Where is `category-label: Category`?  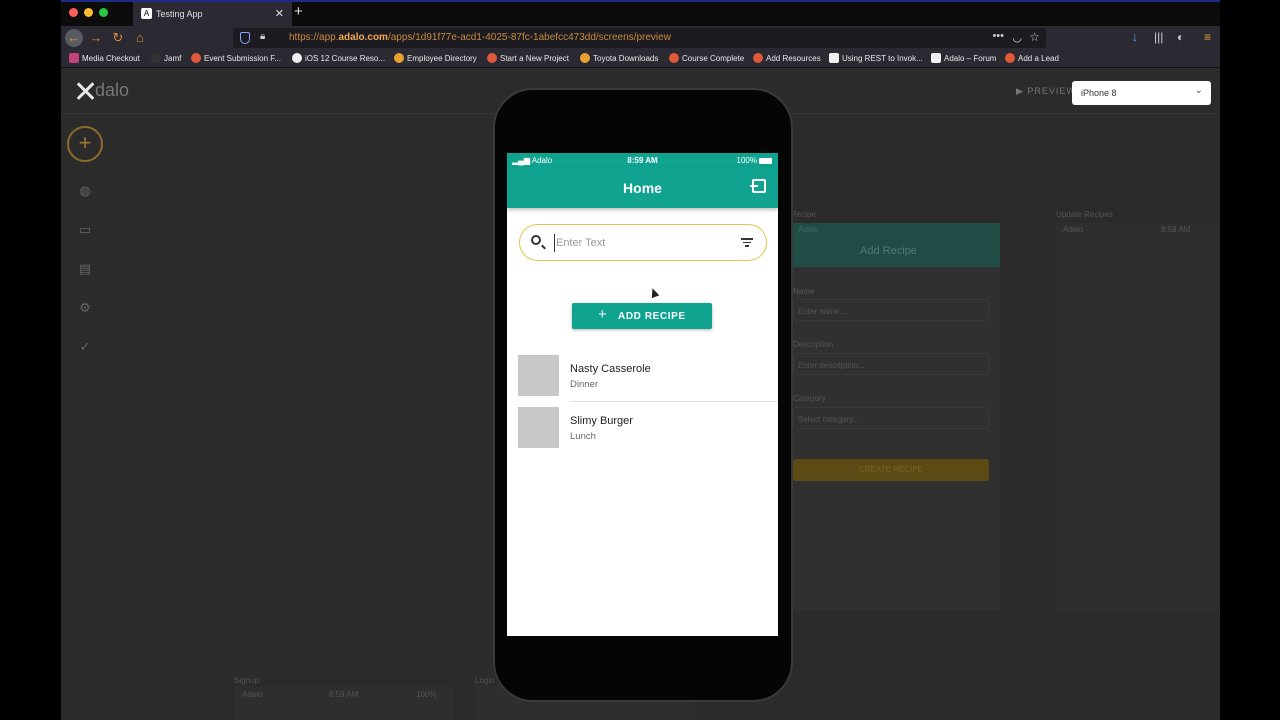
category-label: Category is located at coordinates (809, 398).